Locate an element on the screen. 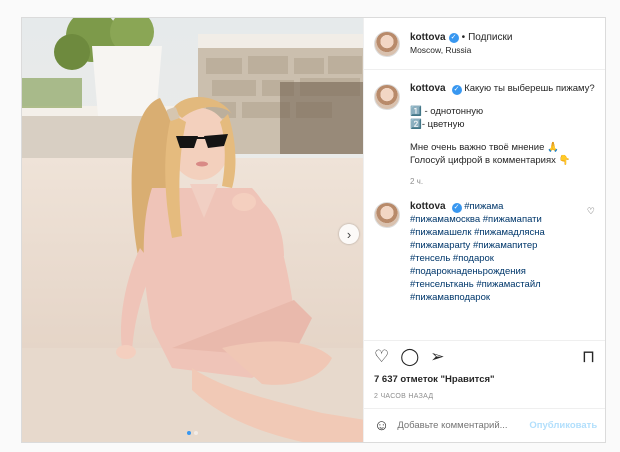 The width and height of the screenshot is (620, 452). add-comment-bar: ☺ Опубликовать is located at coordinates (484, 425).